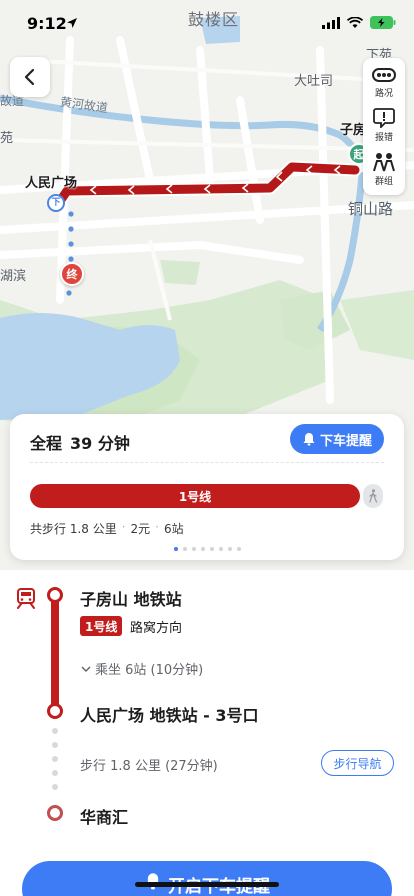 The width and height of the screenshot is (414, 896). I want to click on alight-alert-label: 下车提醒, so click(345, 441).